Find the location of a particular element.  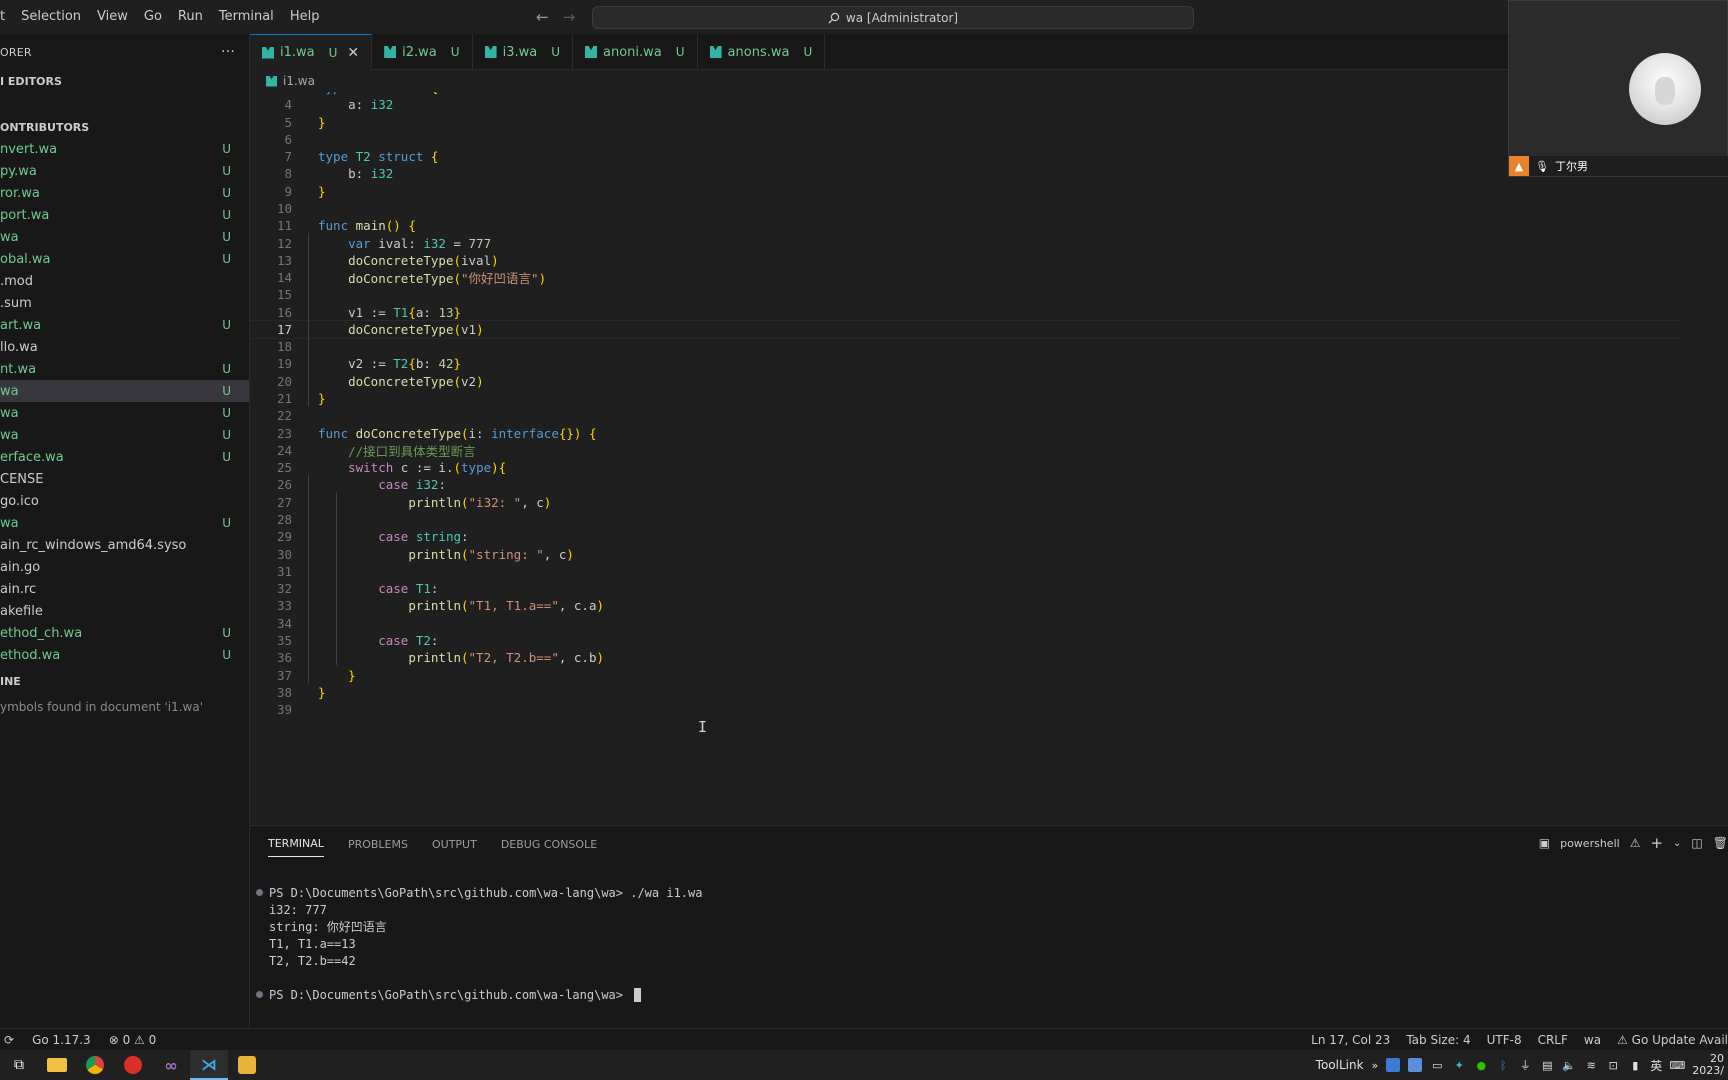

explorer-title: ORER is located at coordinates (16, 52).